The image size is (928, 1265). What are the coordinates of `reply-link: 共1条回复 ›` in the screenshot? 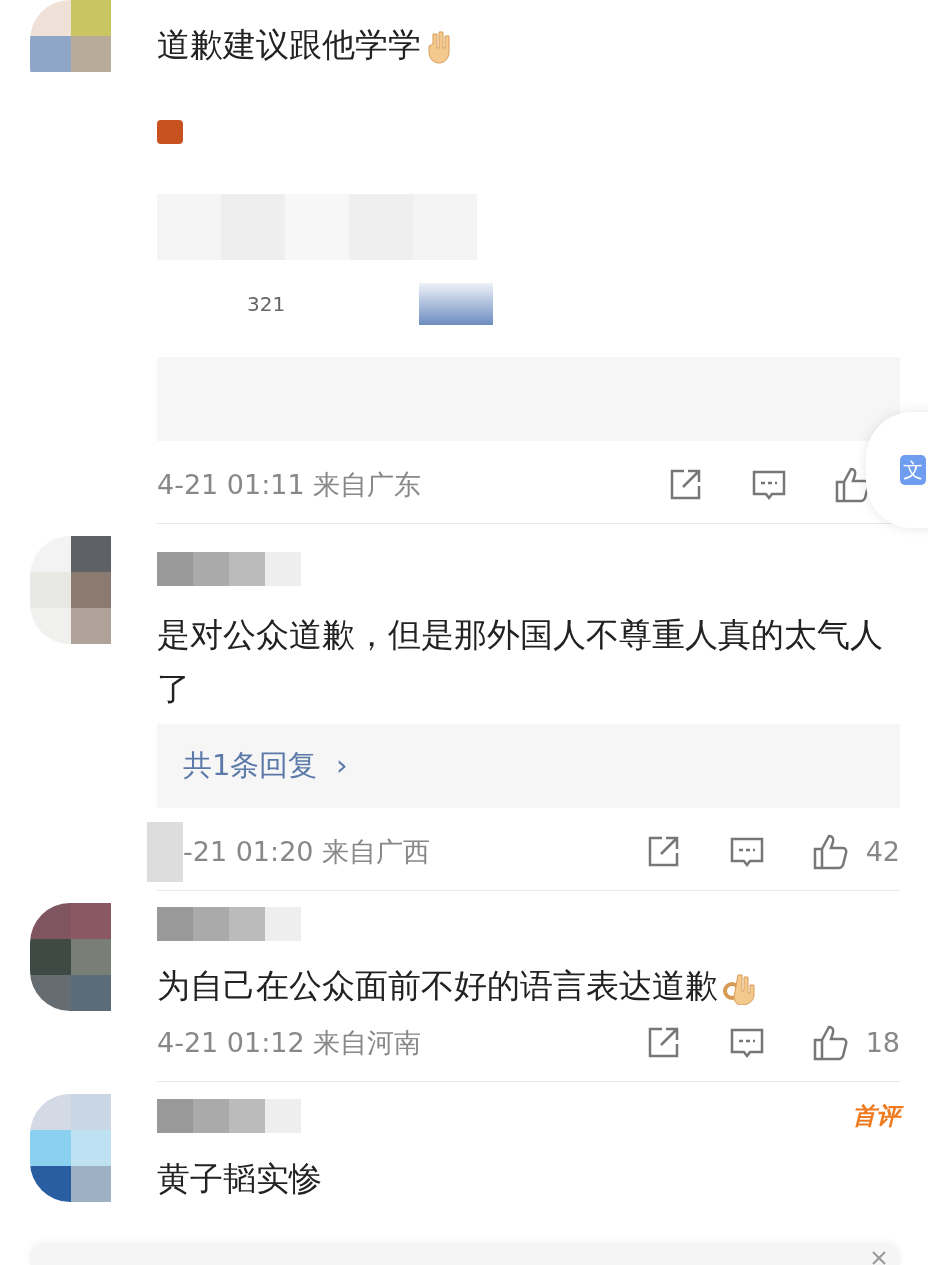 It's located at (528, 766).